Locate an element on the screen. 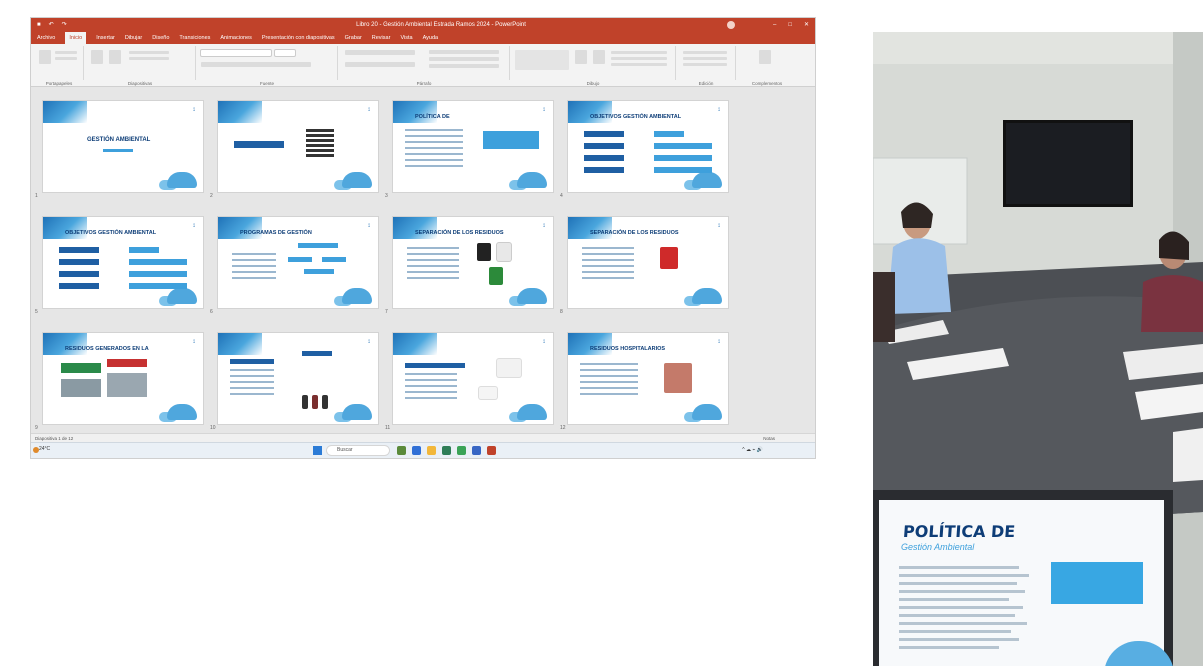 This screenshot has width=1203, height=666. group-caption: Edición is located at coordinates (706, 83).